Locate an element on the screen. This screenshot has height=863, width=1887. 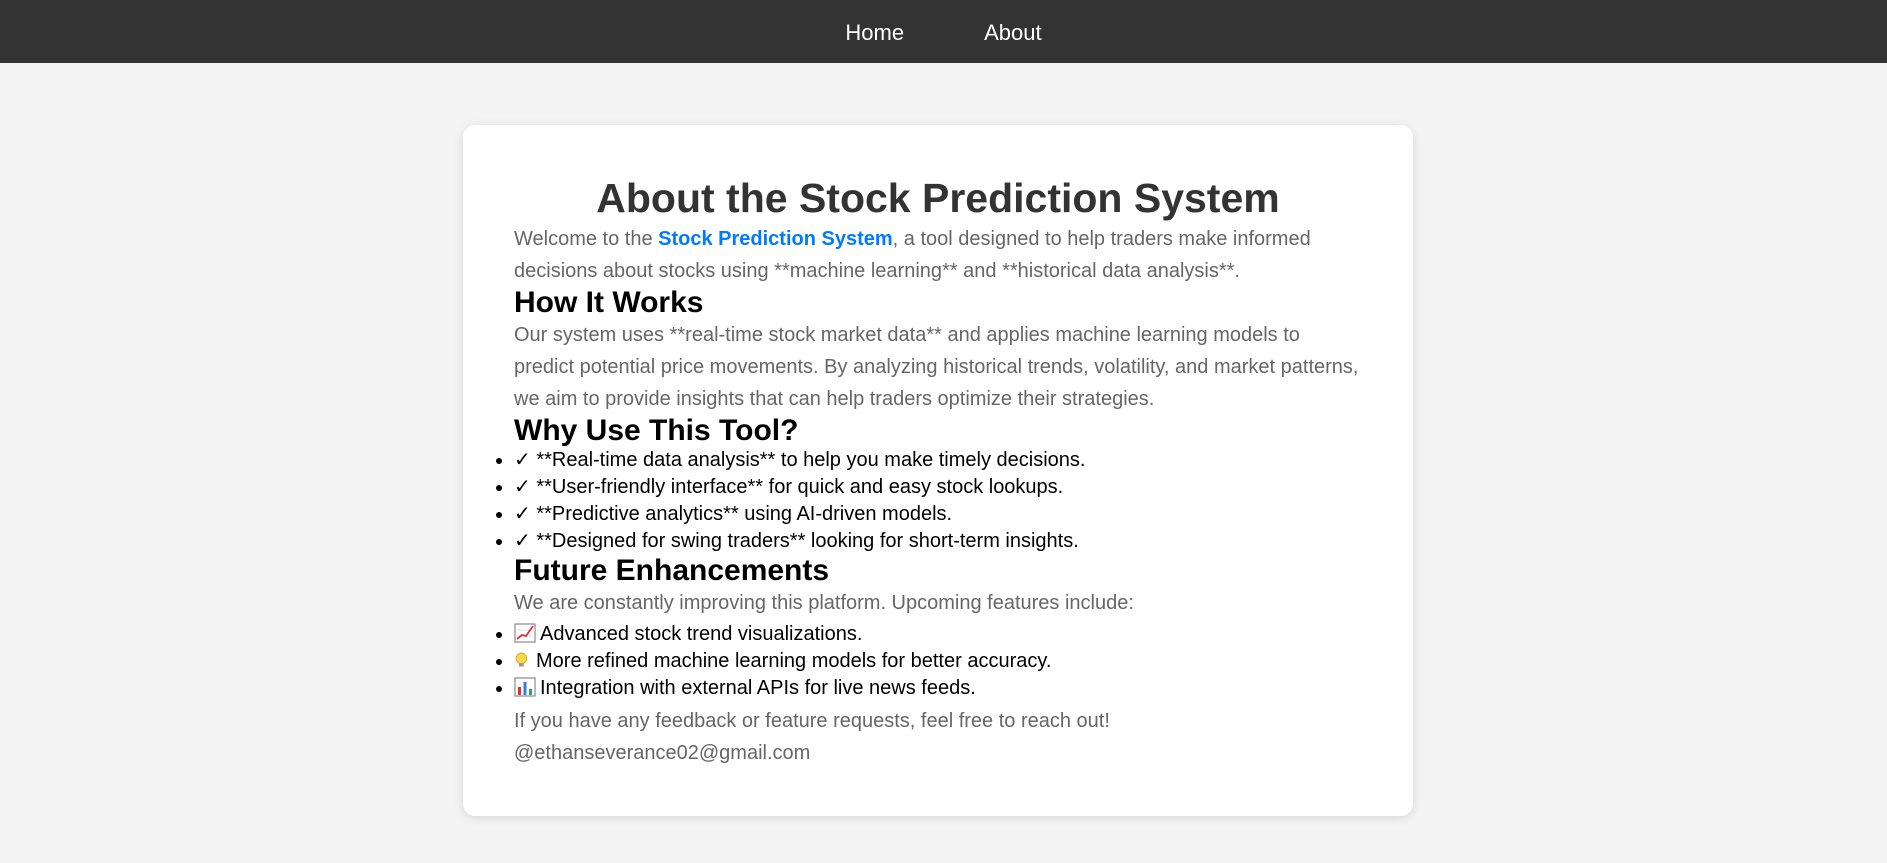
contact-email: @ethanseverance02@gmail.com is located at coordinates (662, 753).